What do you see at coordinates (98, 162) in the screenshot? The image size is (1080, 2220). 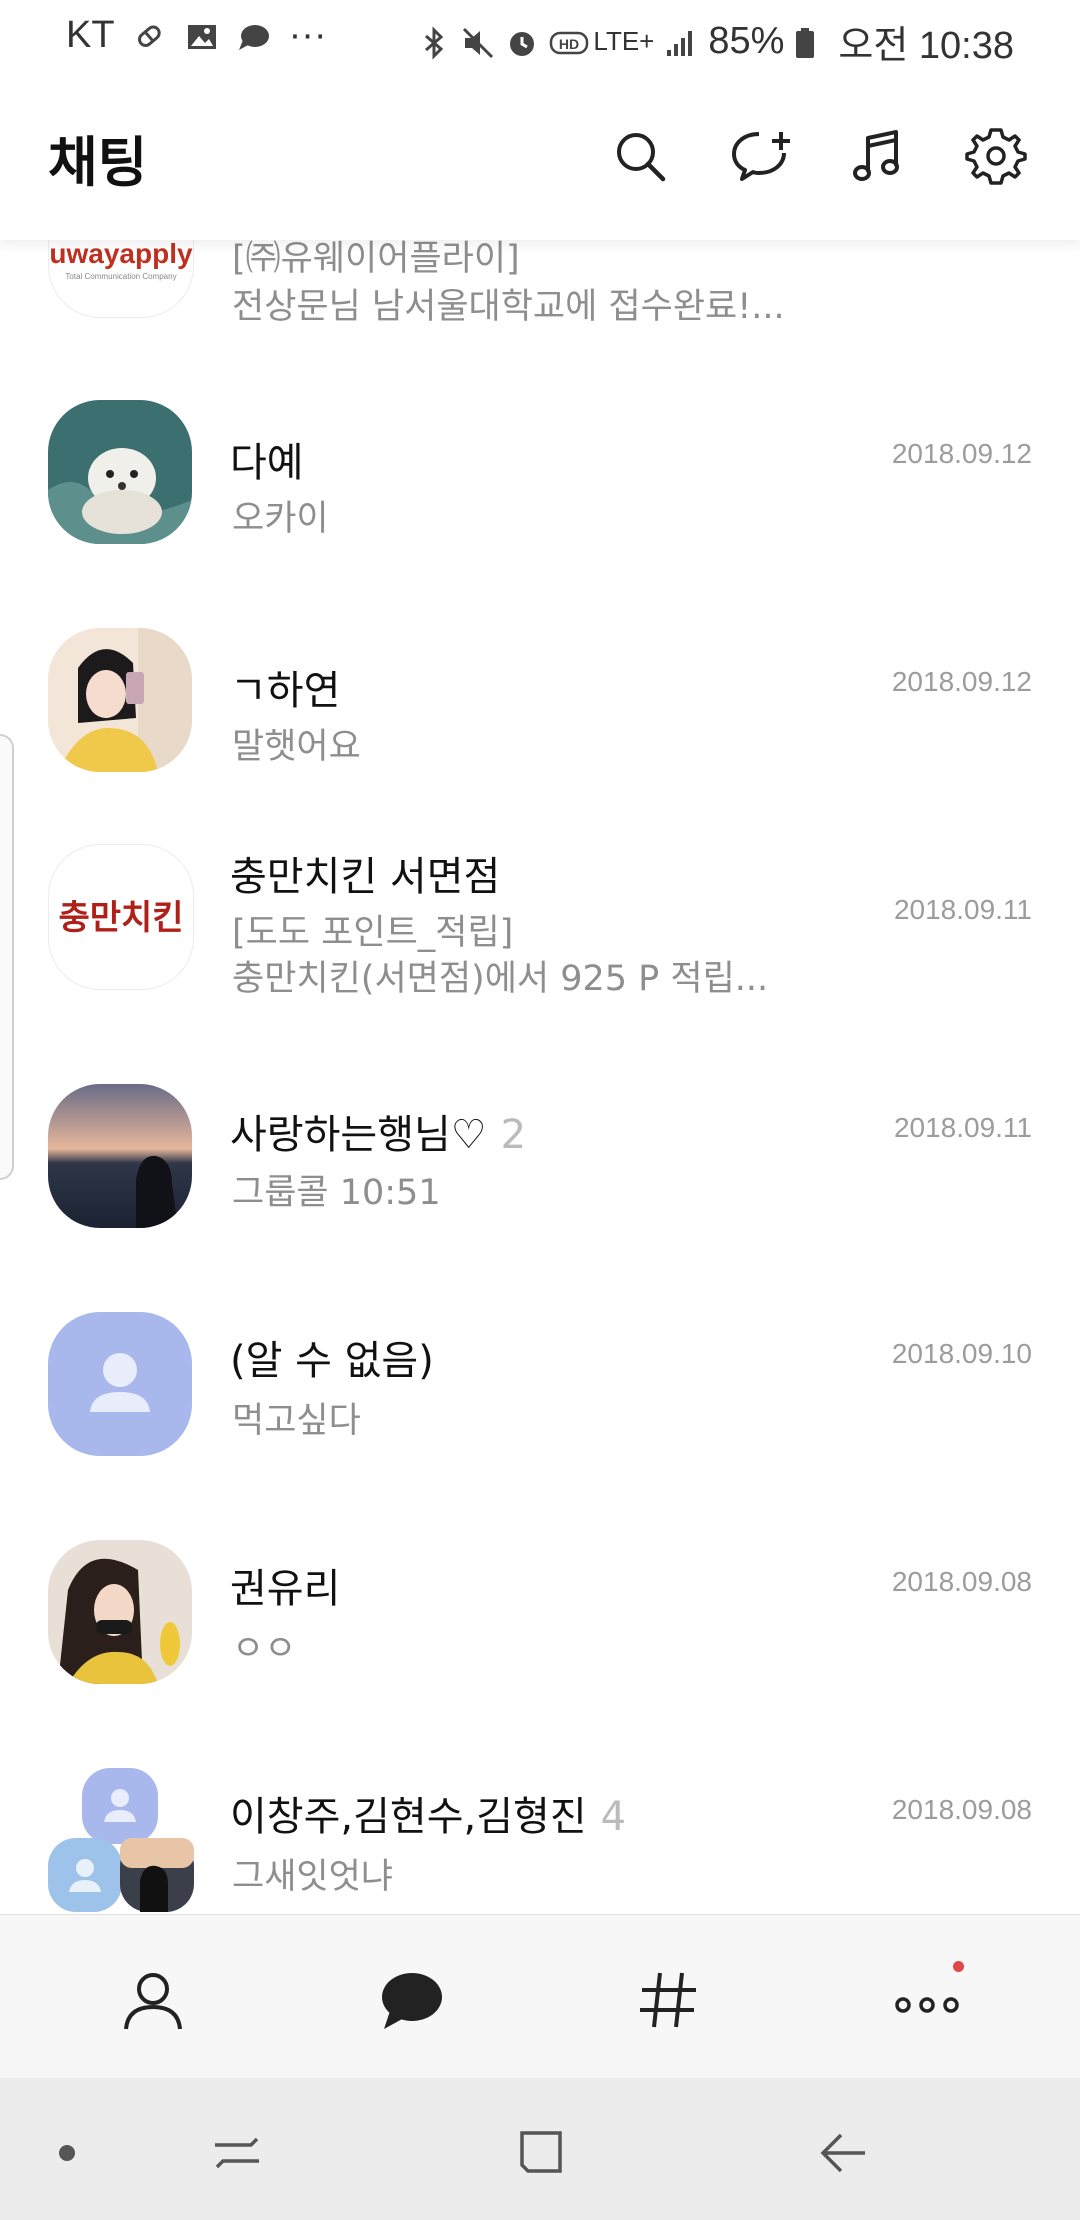 I see `page-title: 채팅` at bounding box center [98, 162].